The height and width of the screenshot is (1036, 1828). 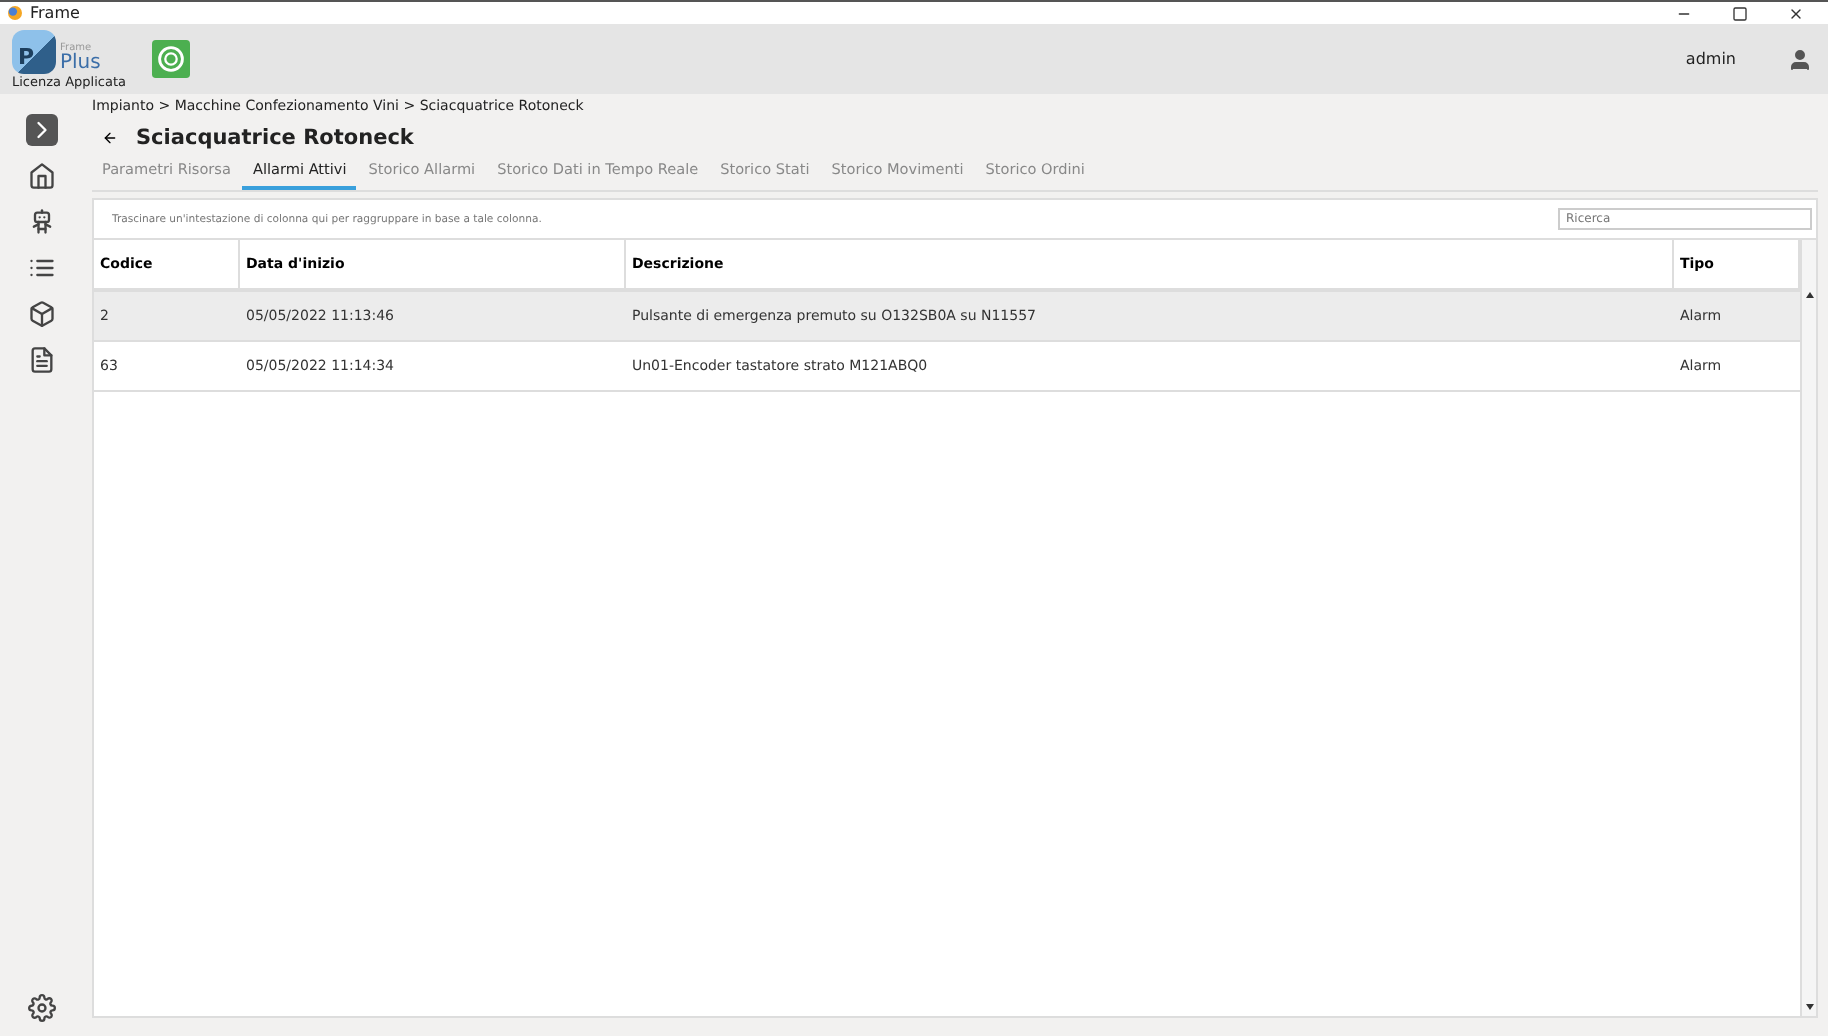 What do you see at coordinates (1796, 13) in the screenshot?
I see `close-icon` at bounding box center [1796, 13].